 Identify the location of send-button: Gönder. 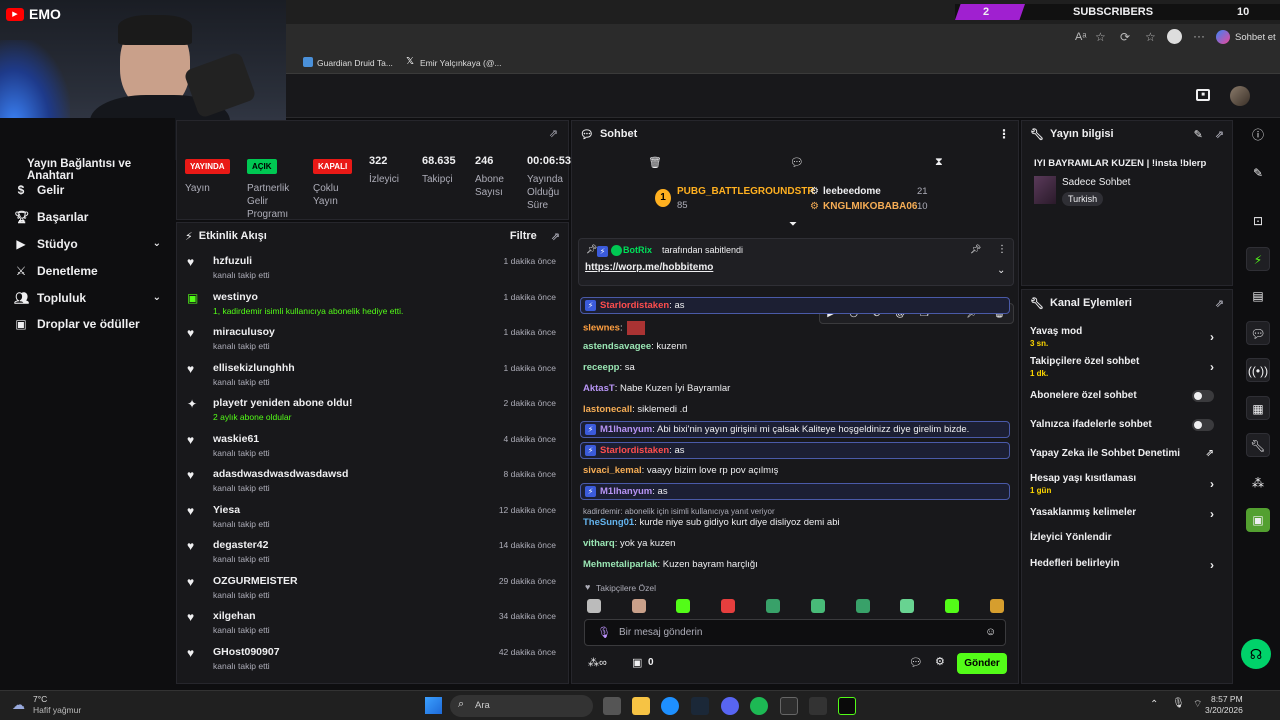
(982, 663).